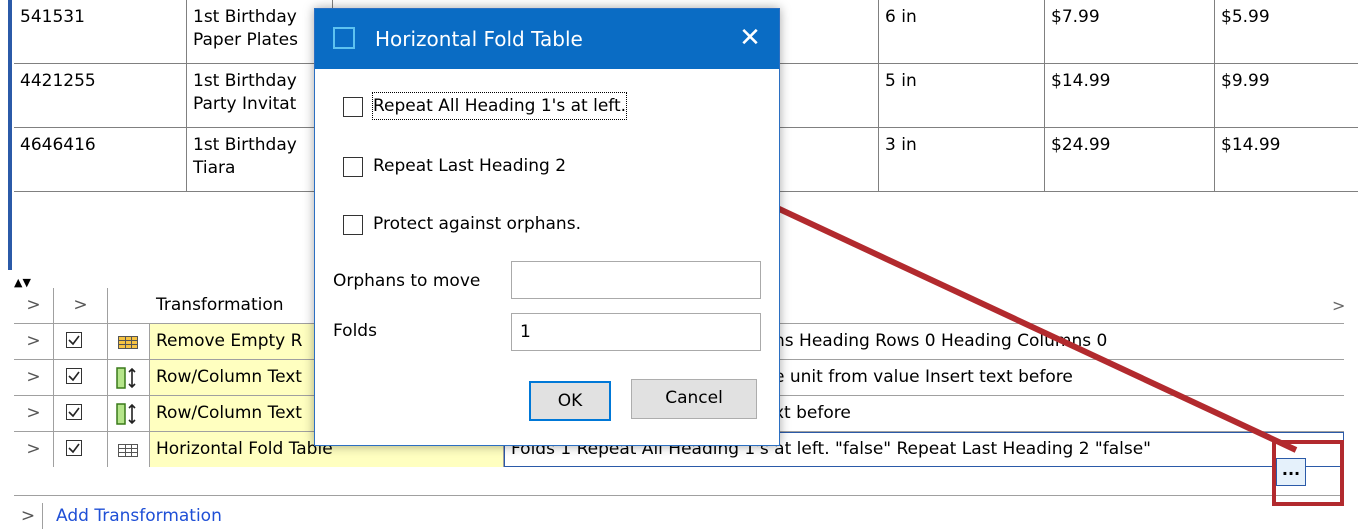 The image size is (1358, 529). What do you see at coordinates (245, 40) in the screenshot?
I see `product-name-line2: Paper Plates` at bounding box center [245, 40].